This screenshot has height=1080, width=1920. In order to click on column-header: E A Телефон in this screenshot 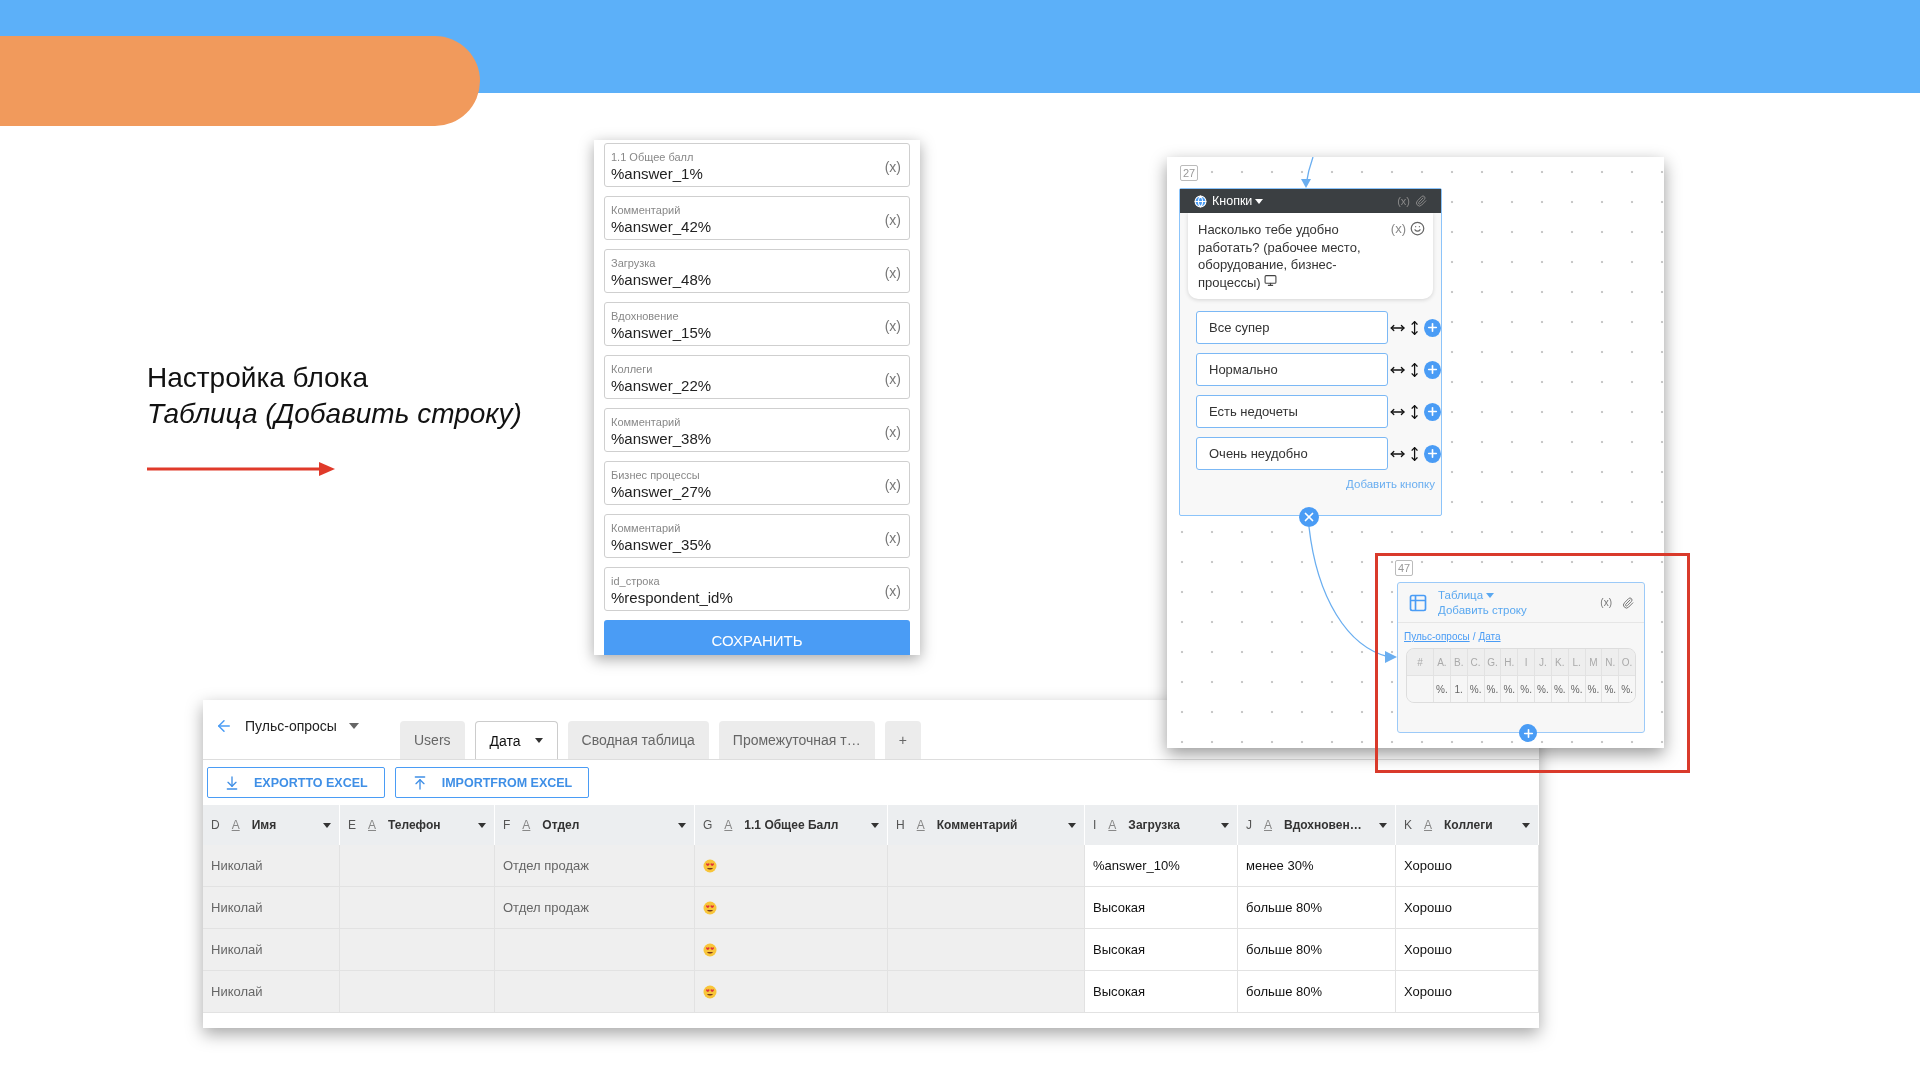, I will do `click(417, 825)`.